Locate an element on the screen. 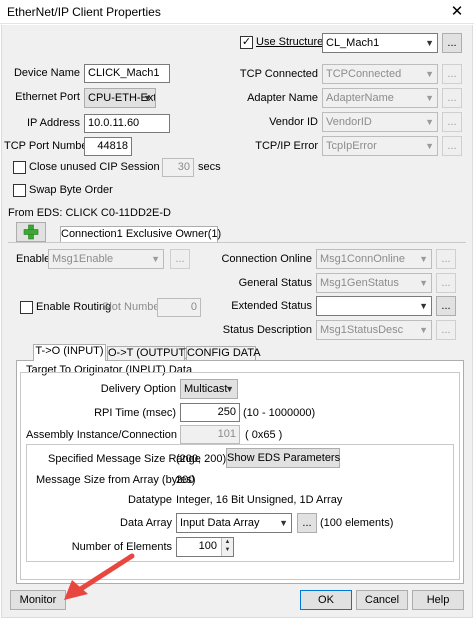 This screenshot has height=619, width=474. use-structure-label: Use Structure is located at coordinates (290, 42).